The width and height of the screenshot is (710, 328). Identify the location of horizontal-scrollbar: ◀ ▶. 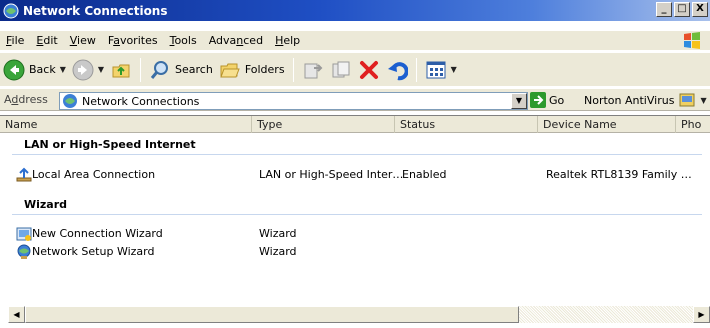
(359, 314).